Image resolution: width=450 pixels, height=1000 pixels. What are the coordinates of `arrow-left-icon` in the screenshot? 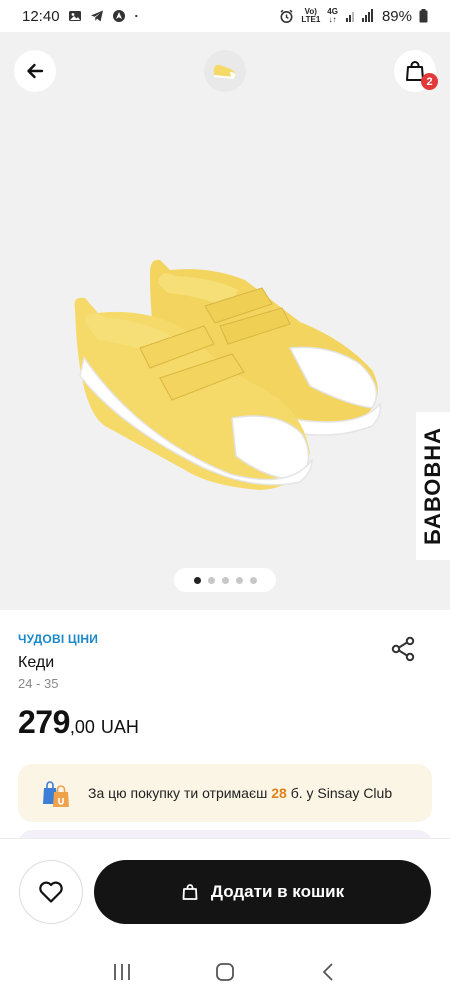 It's located at (35, 71).